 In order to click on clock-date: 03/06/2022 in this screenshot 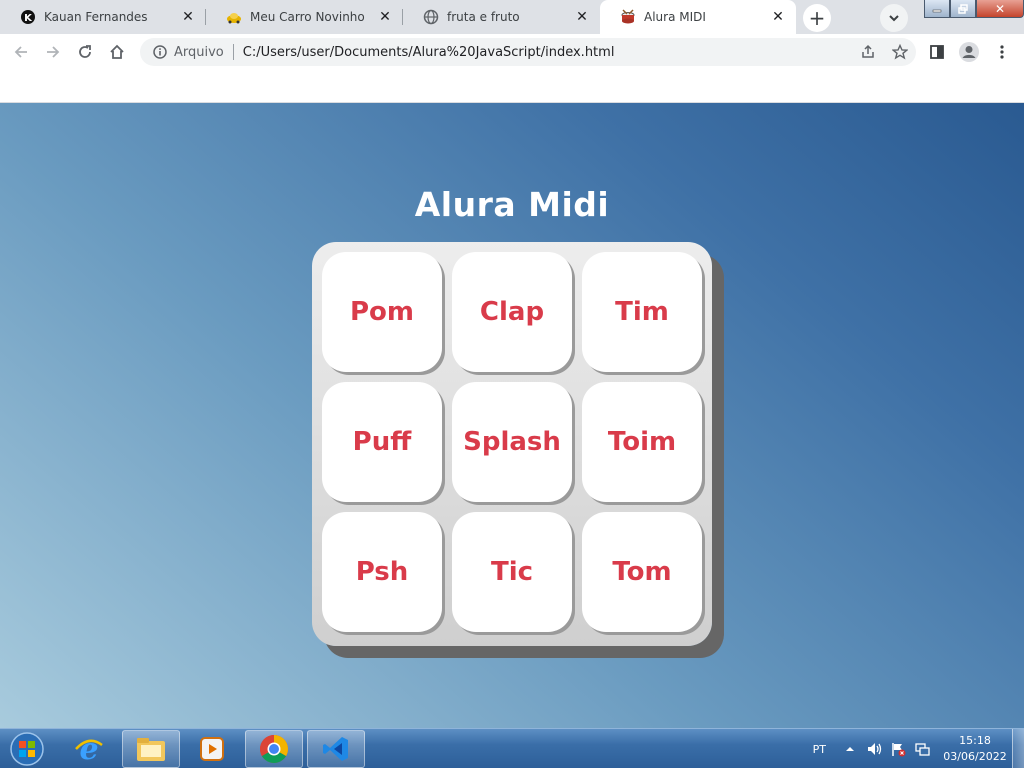, I will do `click(975, 756)`.